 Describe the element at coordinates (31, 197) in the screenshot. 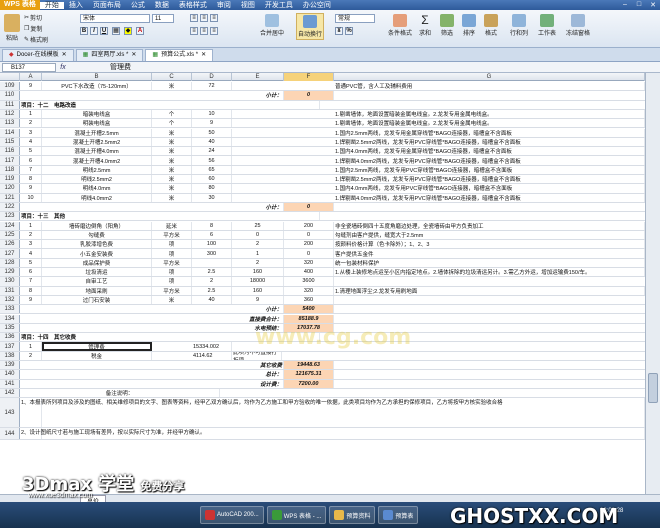

I see `cell-a: 10` at that location.